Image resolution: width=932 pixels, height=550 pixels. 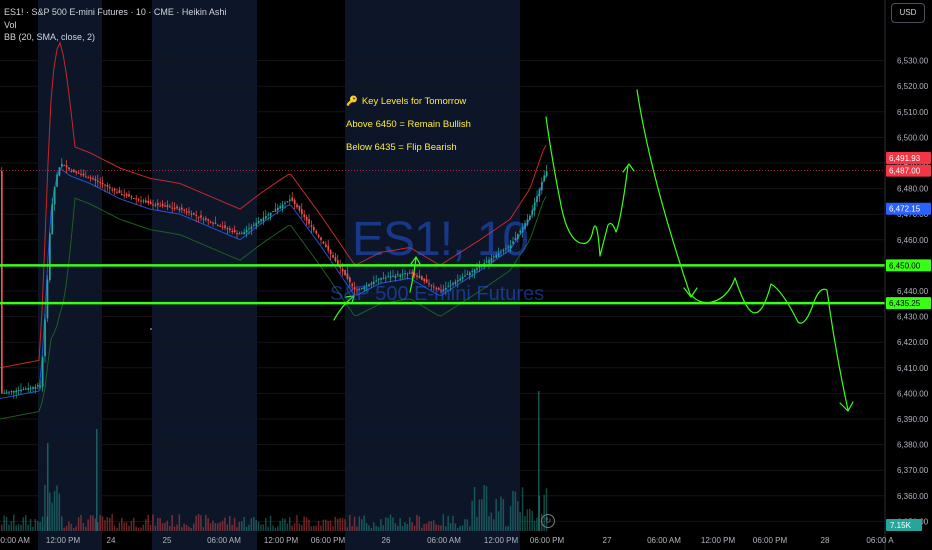 What do you see at coordinates (401, 147) in the screenshot?
I see `note-below: Below 6435 = Flip Bearish` at bounding box center [401, 147].